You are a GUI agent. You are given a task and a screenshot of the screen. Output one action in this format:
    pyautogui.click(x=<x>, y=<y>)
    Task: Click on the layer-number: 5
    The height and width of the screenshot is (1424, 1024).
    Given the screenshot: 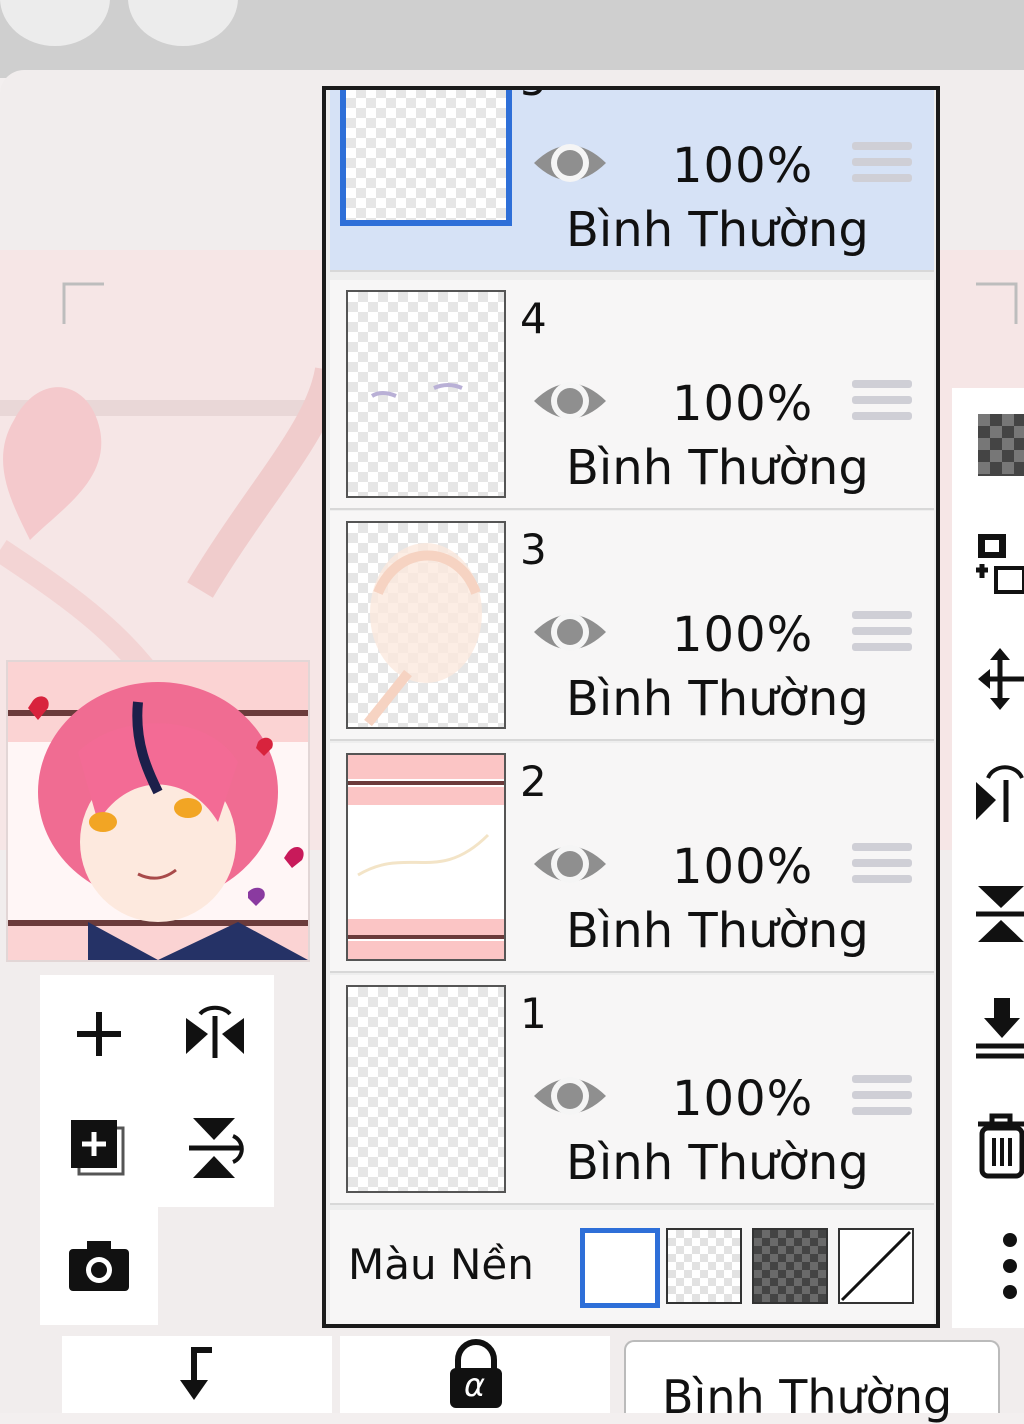 What is the action you would take?
    pyautogui.click(x=533, y=97)
    